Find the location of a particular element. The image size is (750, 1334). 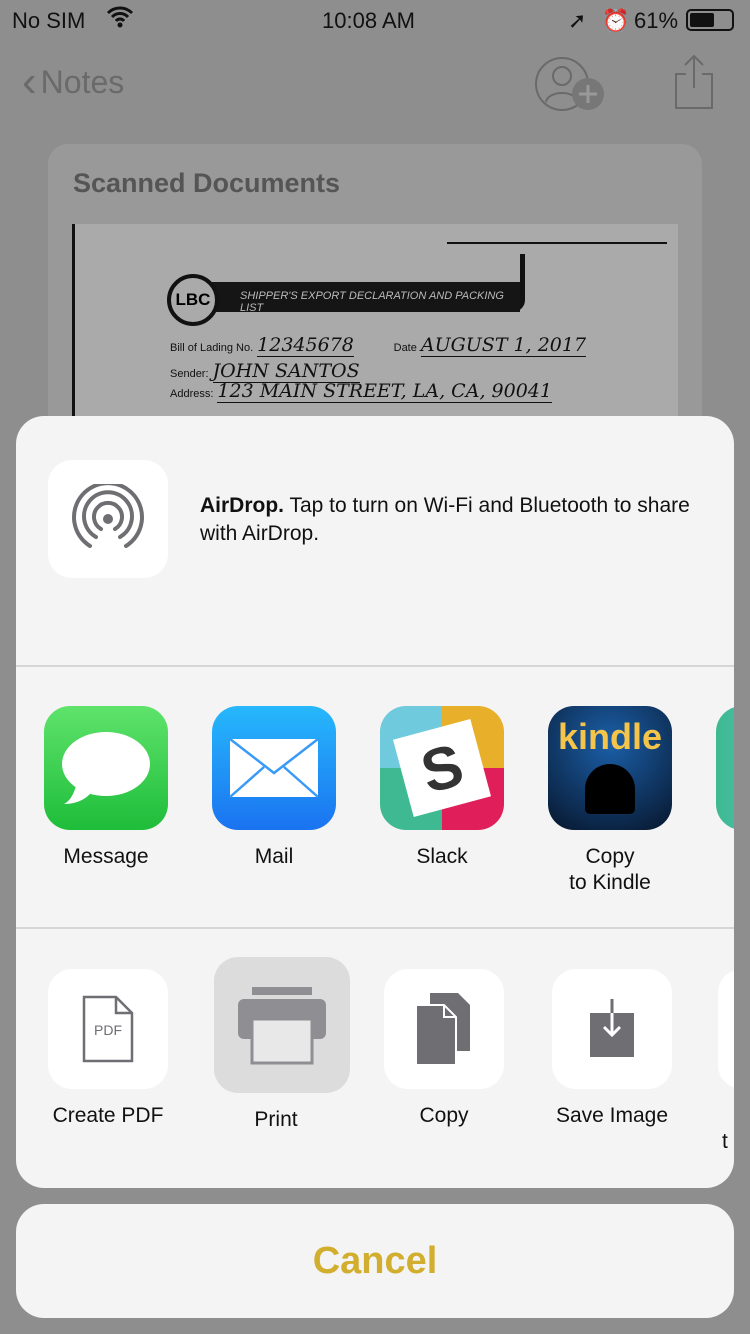

action-partial: t is located at coordinates (726, 1062).